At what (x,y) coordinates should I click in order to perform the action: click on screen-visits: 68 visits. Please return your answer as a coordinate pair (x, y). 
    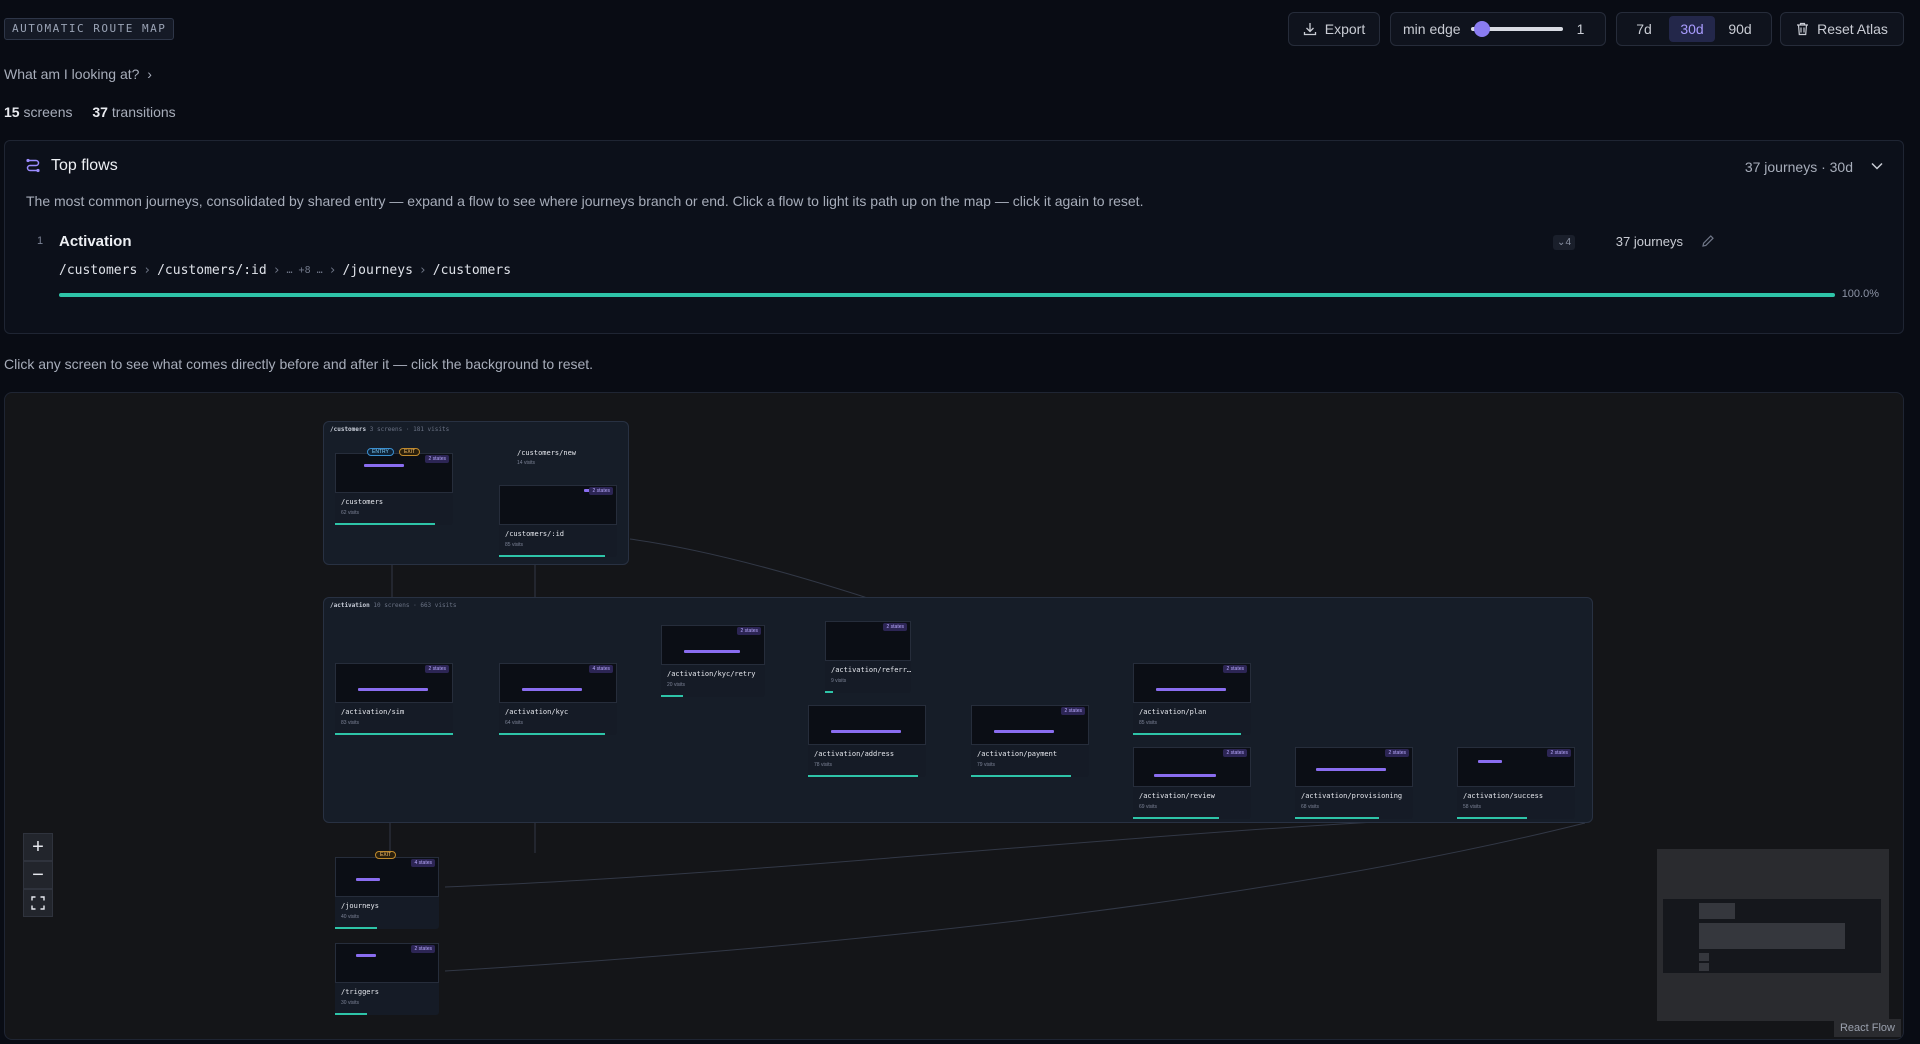
    Looking at the image, I should click on (1310, 807).